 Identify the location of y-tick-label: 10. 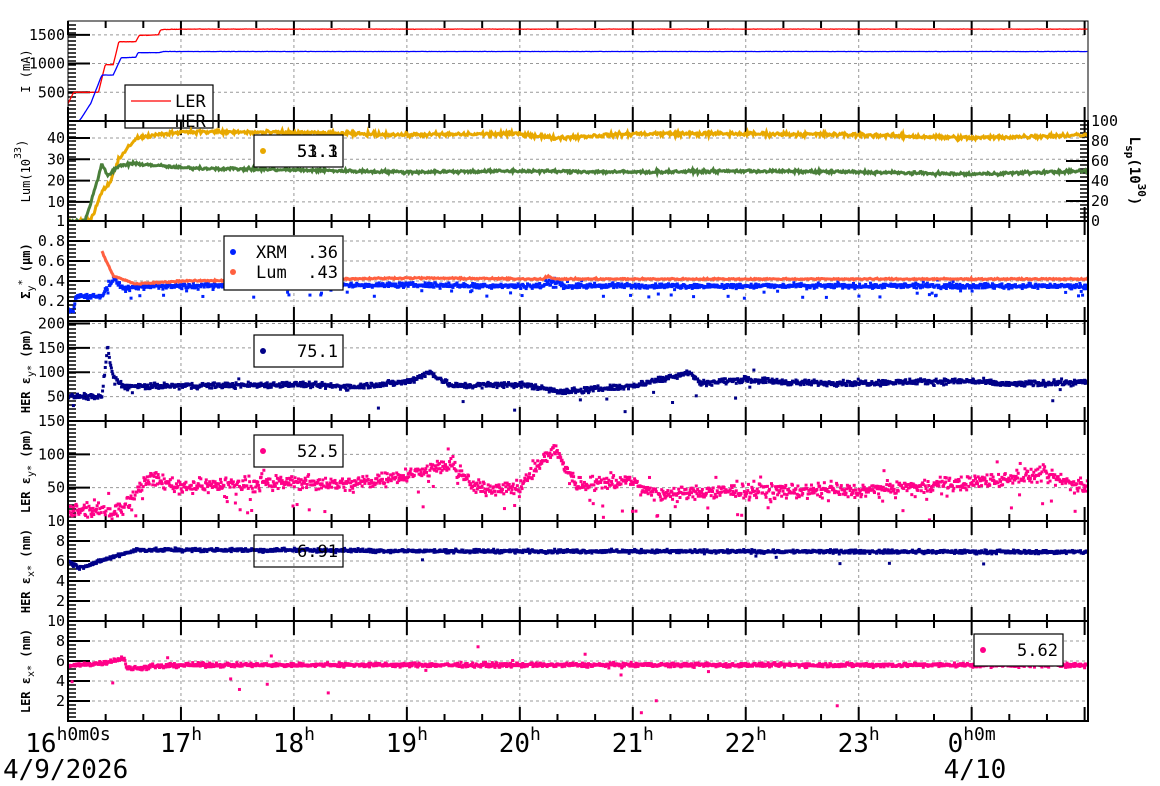
(56, 202).